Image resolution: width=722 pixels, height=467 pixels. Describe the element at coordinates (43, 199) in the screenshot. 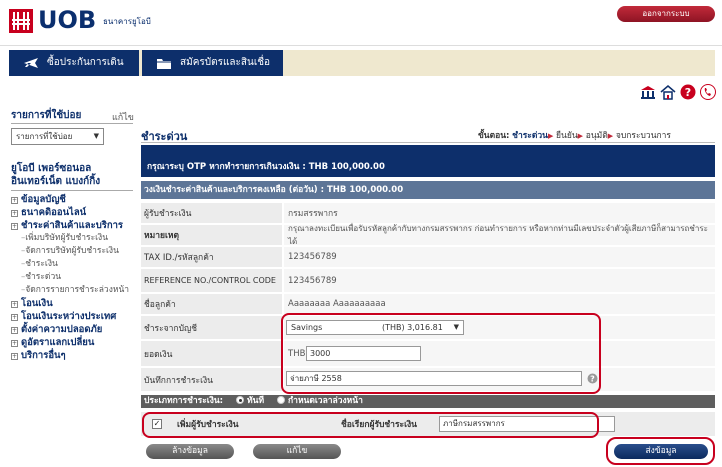

I see `sidebar-item-label: ข้อมูลบัญชี` at that location.